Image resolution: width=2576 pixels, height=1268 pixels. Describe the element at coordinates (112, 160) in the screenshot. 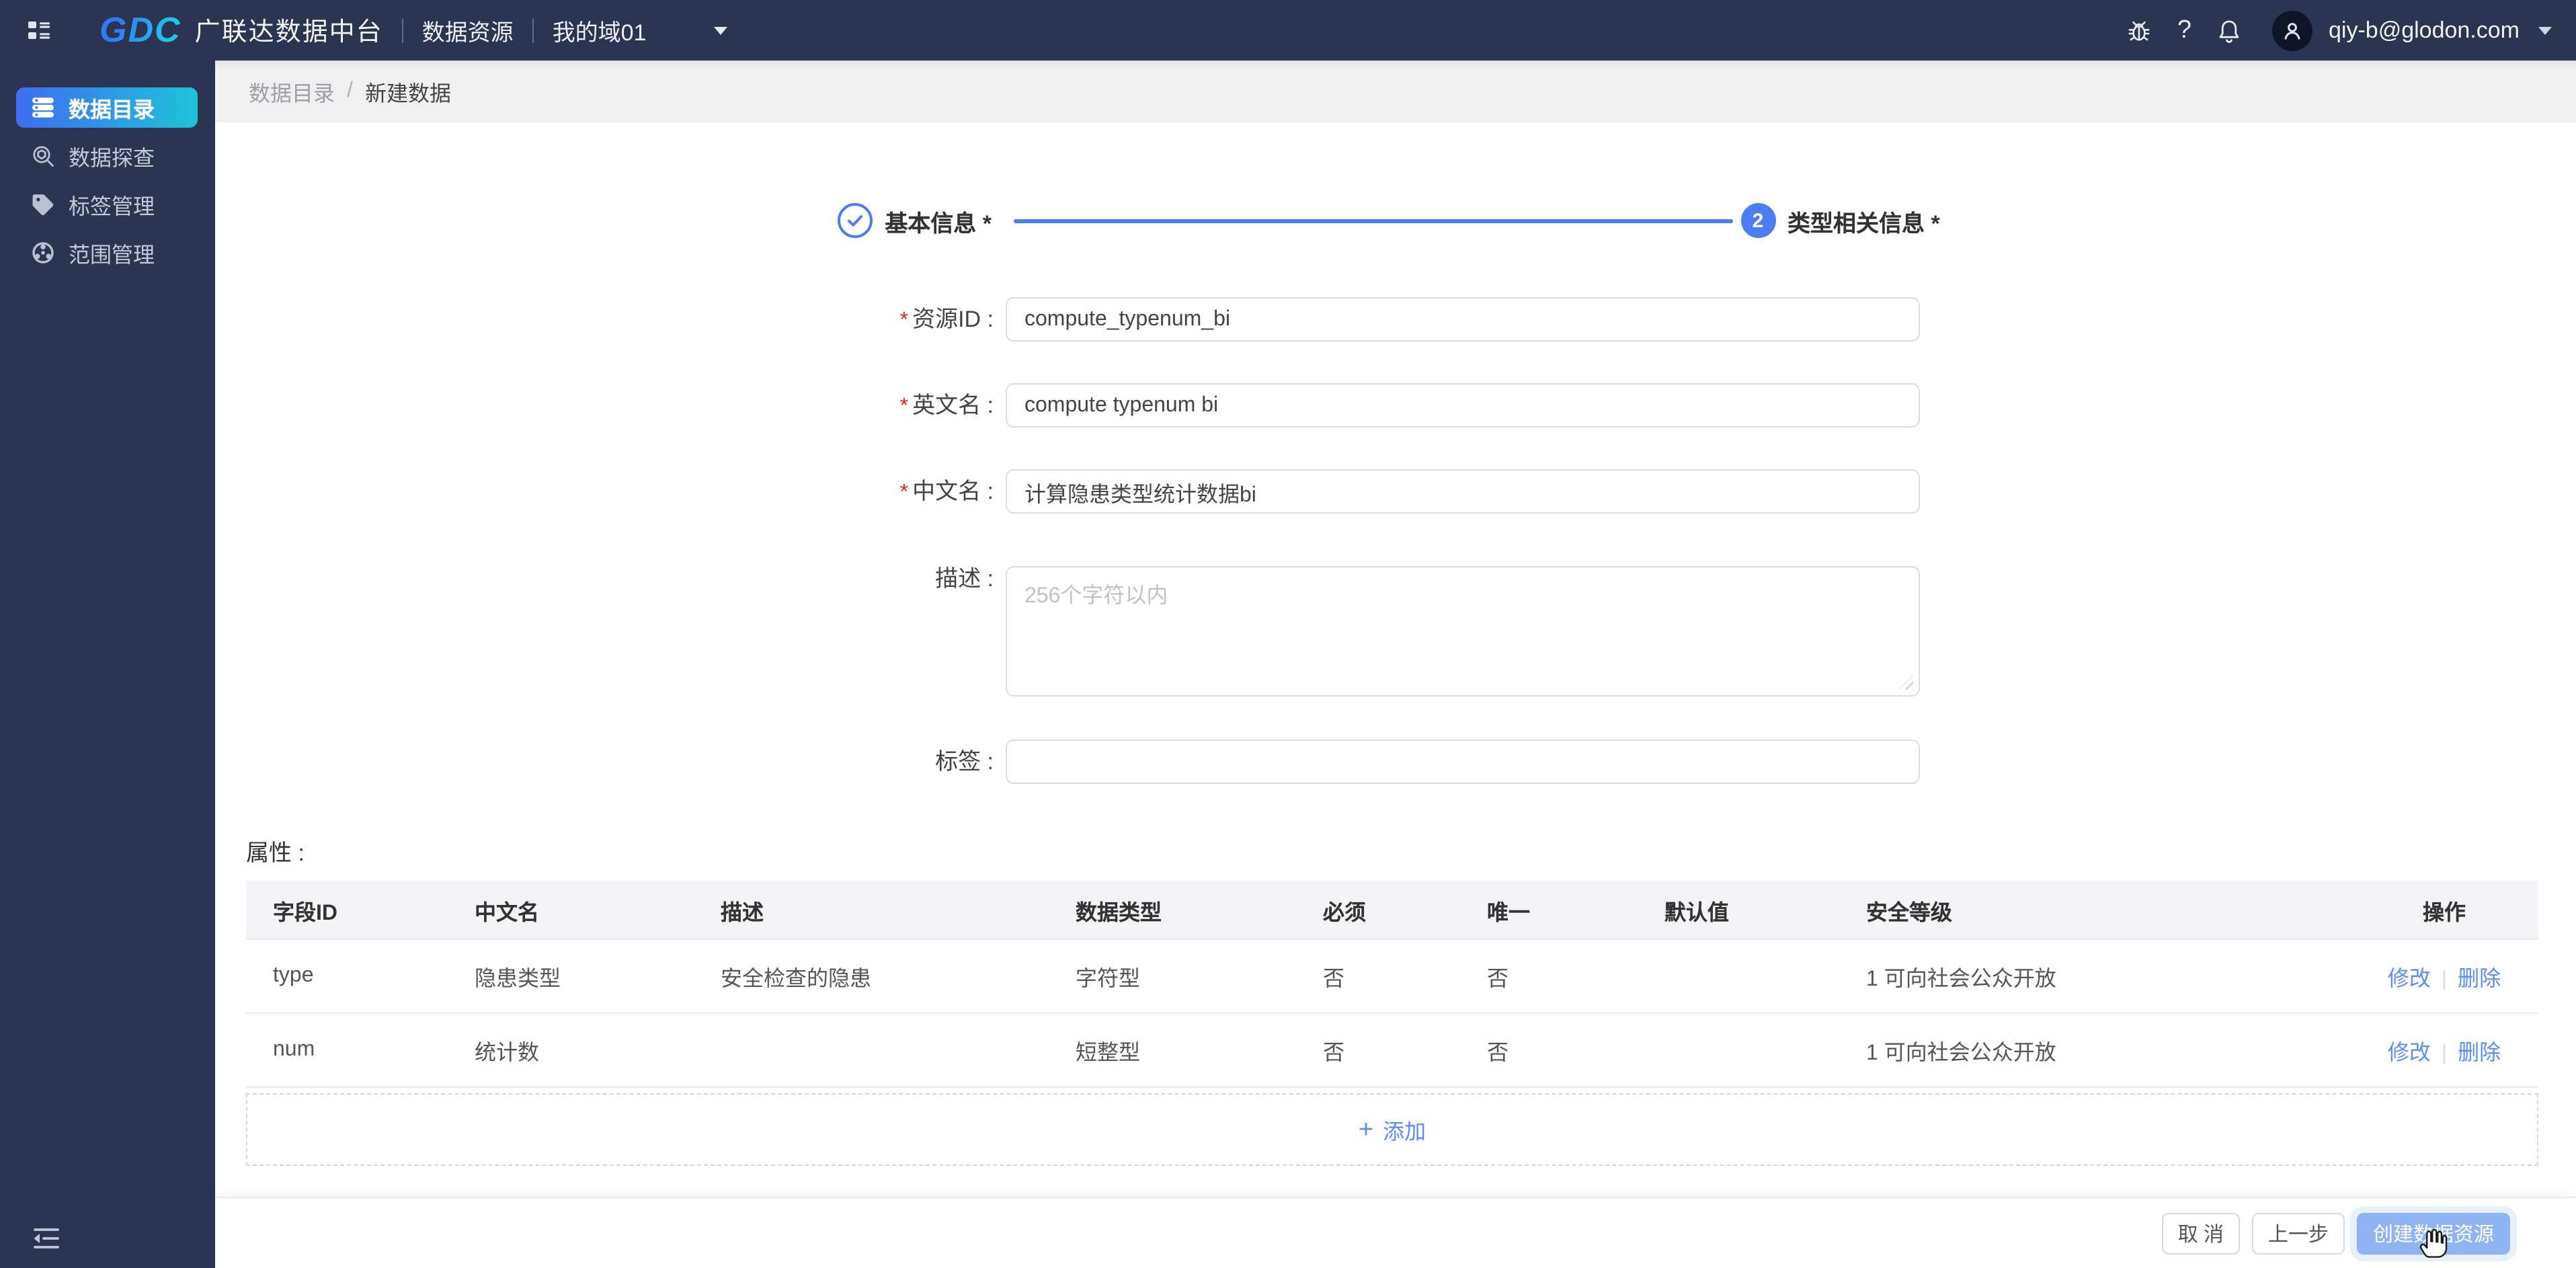

I see `sidebar-item-label: 数据探查` at that location.